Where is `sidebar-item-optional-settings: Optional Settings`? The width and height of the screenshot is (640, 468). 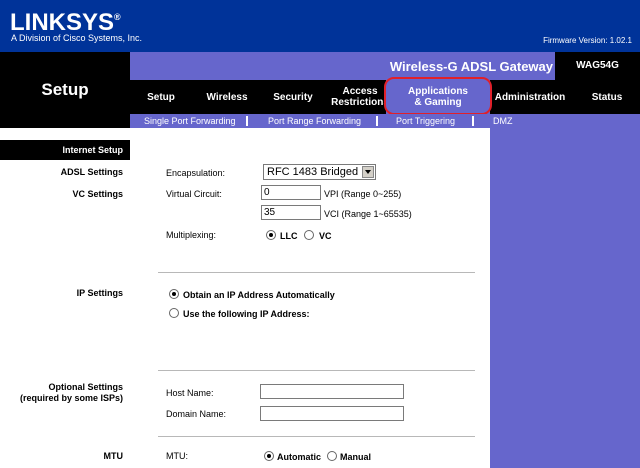
sidebar-item-optional-settings: Optional Settings is located at coordinates (85, 387).